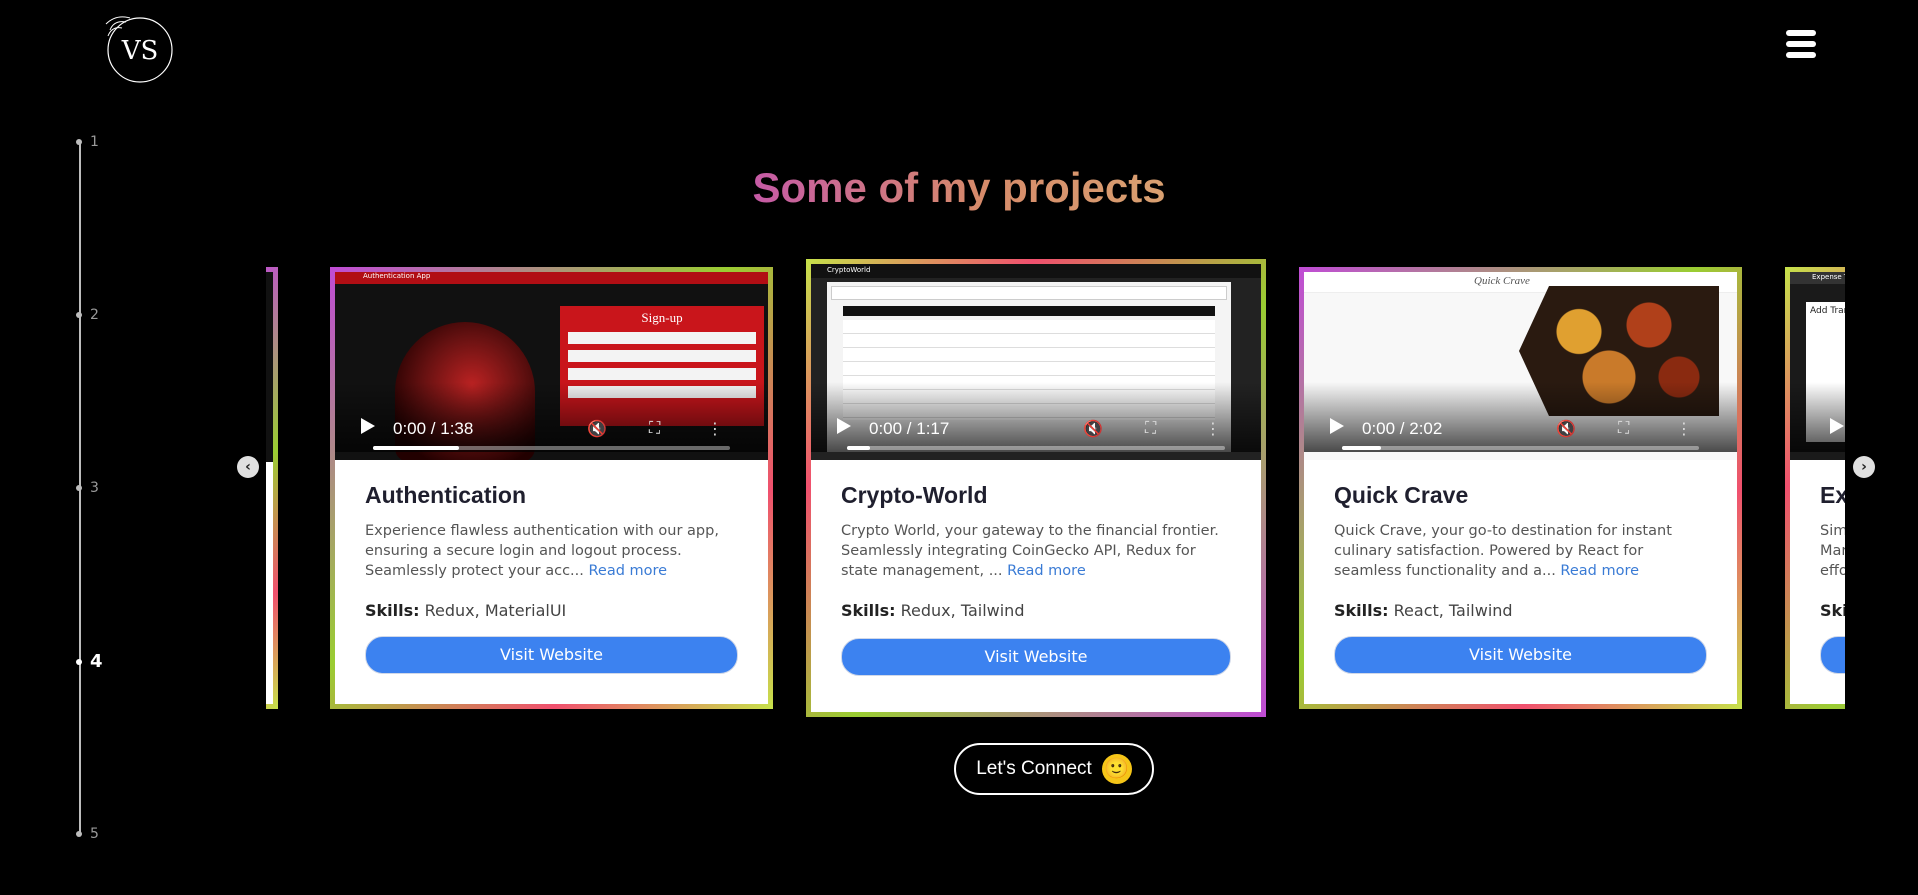  I want to click on lets-connect-label: Let's Connect, so click(1034, 768).